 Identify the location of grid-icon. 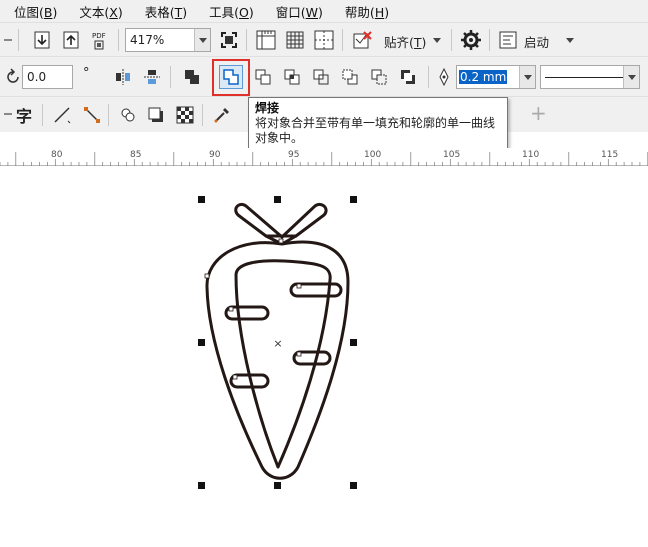
(295, 40).